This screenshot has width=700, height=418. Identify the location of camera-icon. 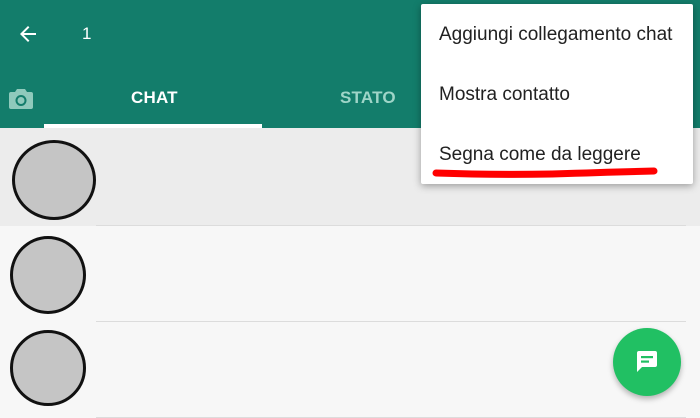
(21, 99).